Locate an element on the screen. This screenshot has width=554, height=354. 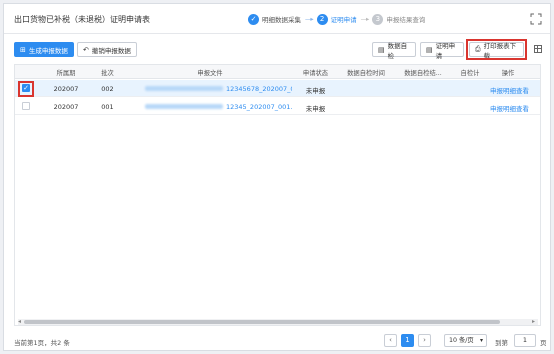
check-icon: ✓ is located at coordinates (253, 19).